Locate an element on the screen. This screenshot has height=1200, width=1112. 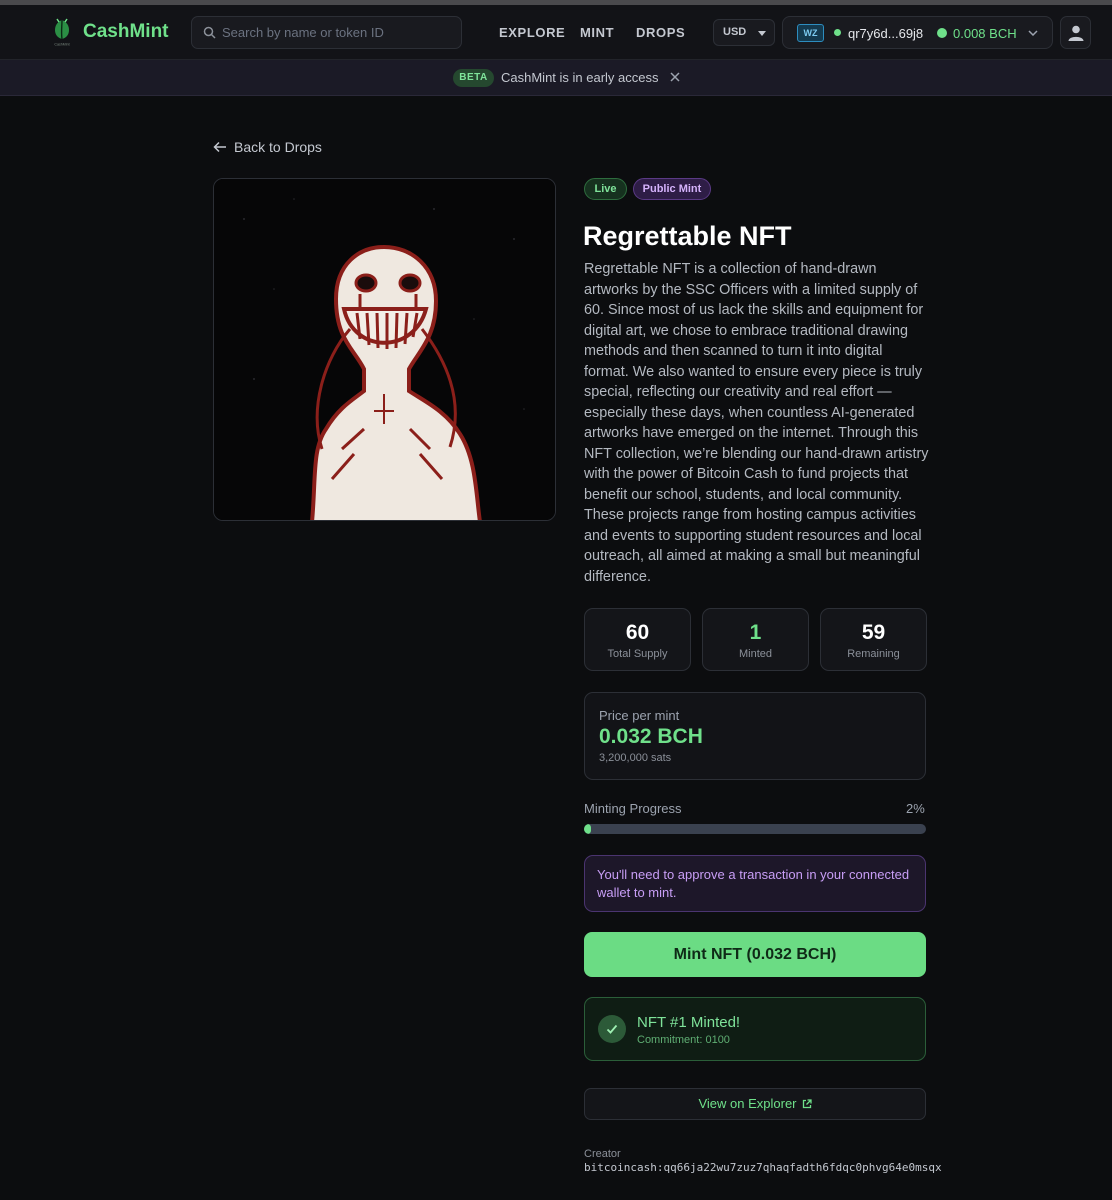
mint-success-card: NFT #1 Minted! Commitment: 0100 is located at coordinates (755, 1029).